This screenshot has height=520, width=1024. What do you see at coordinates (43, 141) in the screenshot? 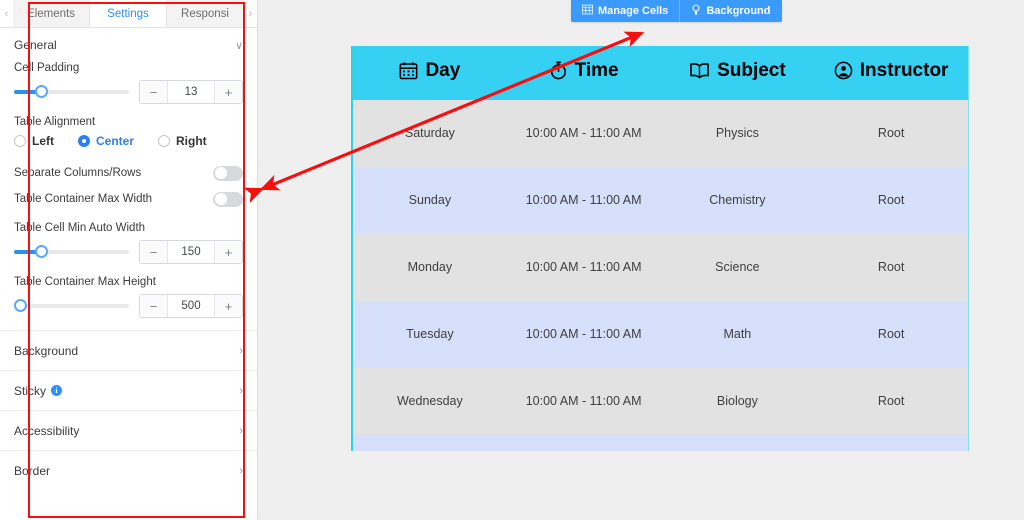
I see `radio-align-left-label: Left` at bounding box center [43, 141].